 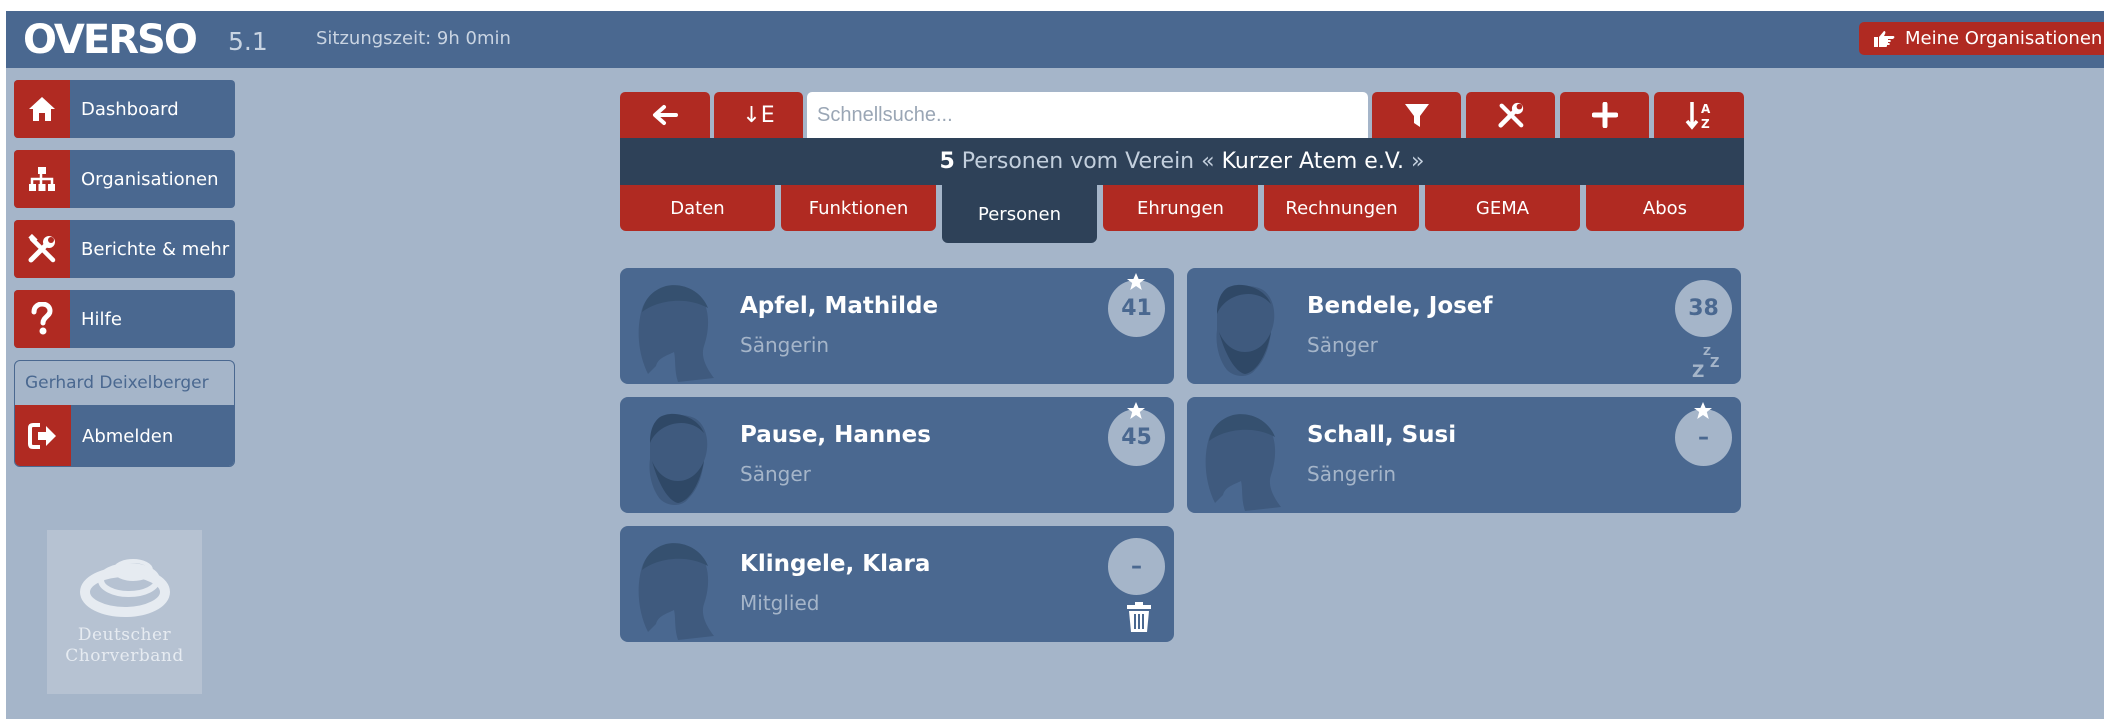 What do you see at coordinates (124, 635) in the screenshot?
I see `dcv-logo-line1: Deutscher` at bounding box center [124, 635].